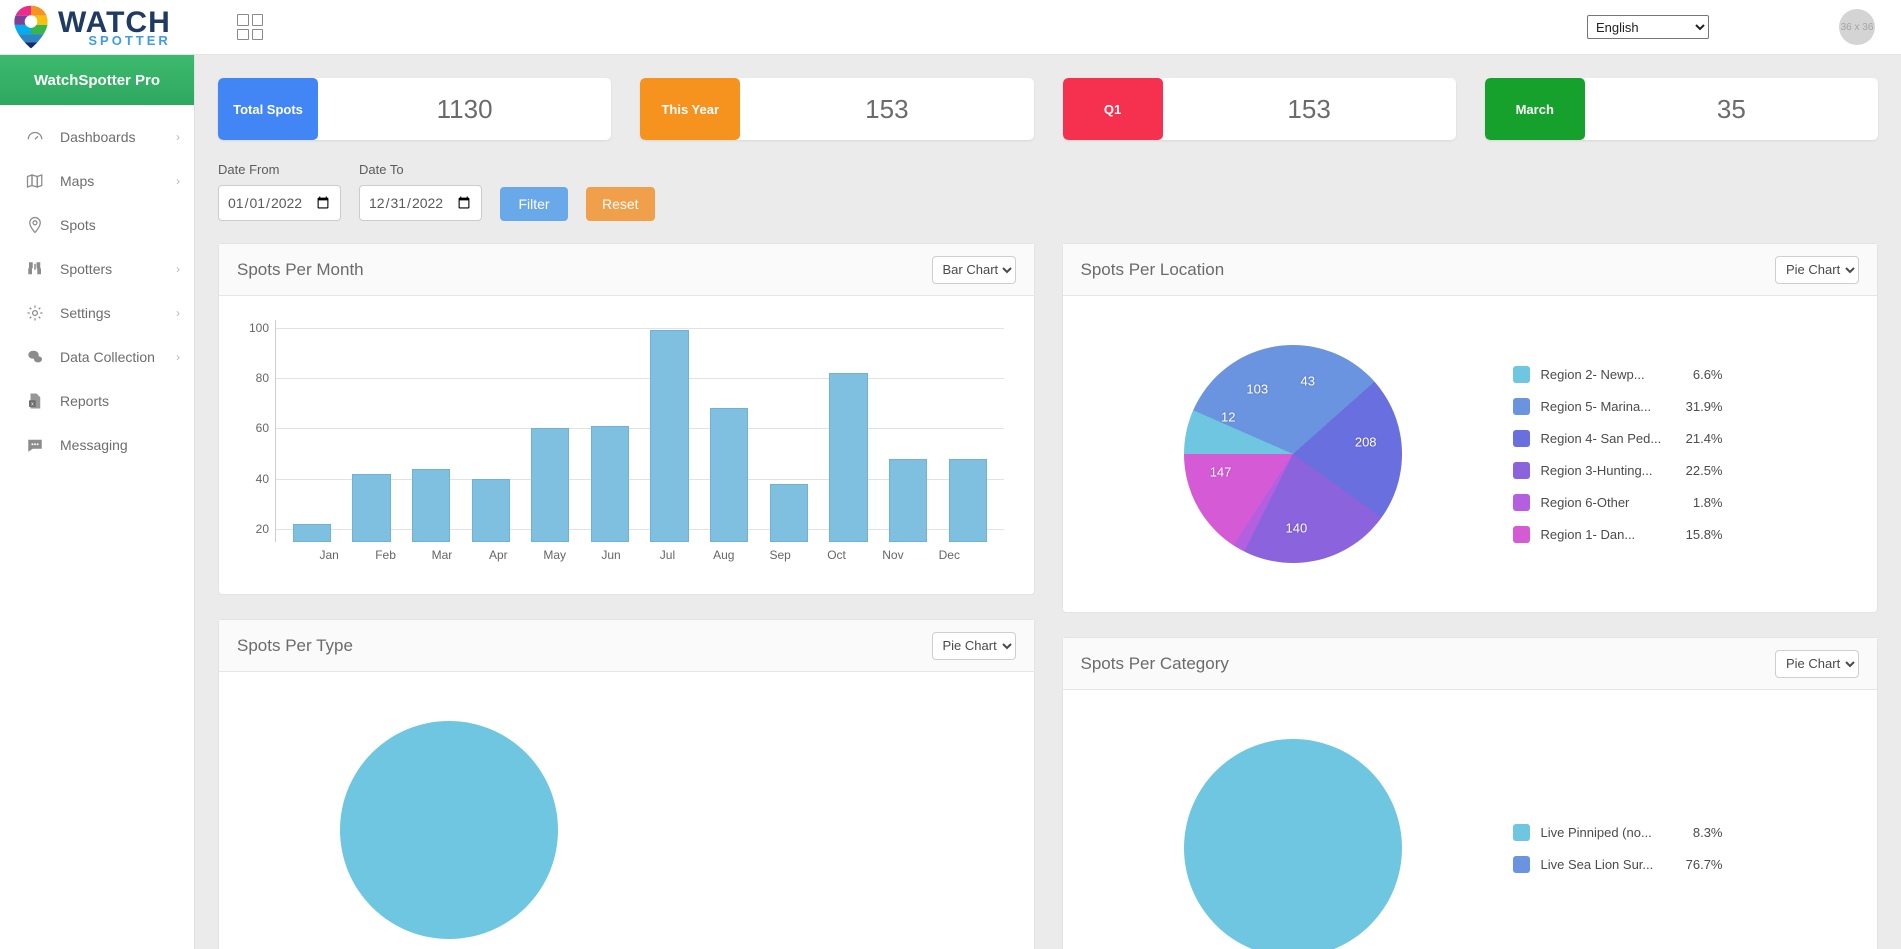 The height and width of the screenshot is (949, 1901). I want to click on bar-chart-y-tick: 40, so click(262, 478).